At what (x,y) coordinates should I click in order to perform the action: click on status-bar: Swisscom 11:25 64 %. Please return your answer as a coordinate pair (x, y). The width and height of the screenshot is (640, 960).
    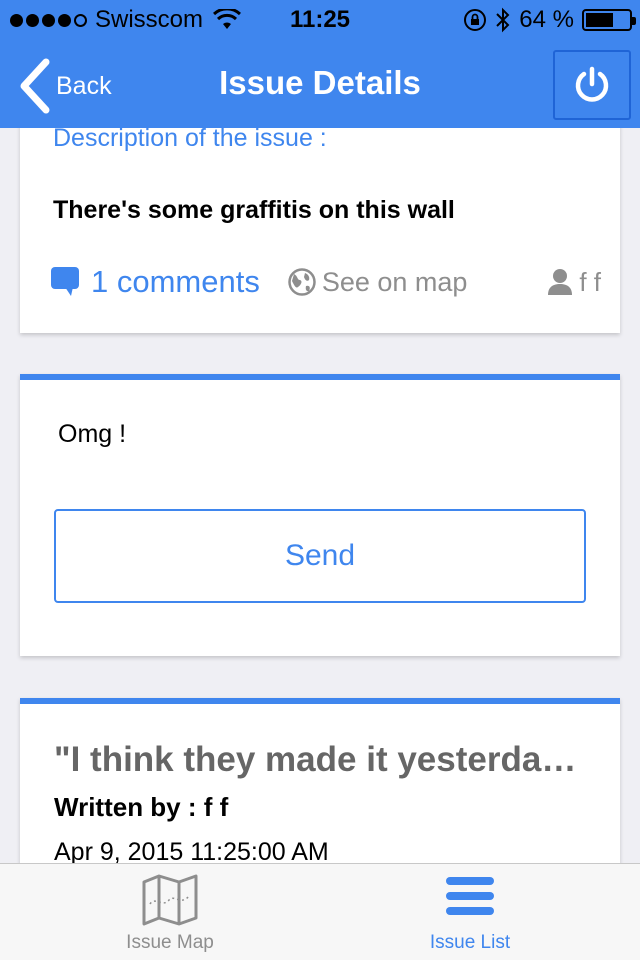
    Looking at the image, I should click on (320, 20).